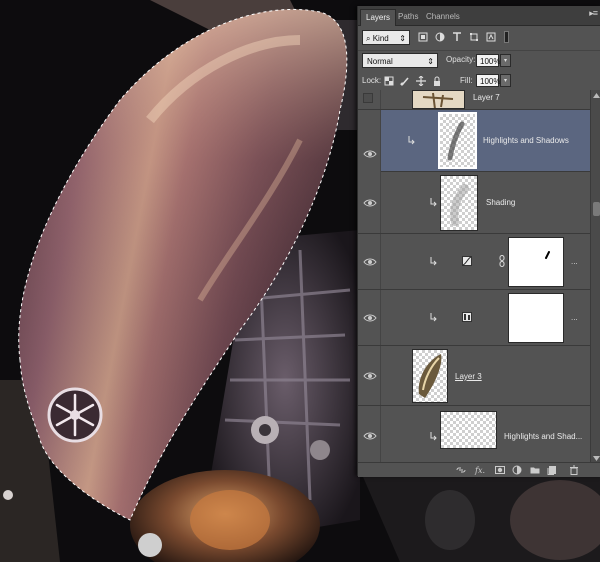  I want to click on layer-name: Layer 3, so click(468, 376).